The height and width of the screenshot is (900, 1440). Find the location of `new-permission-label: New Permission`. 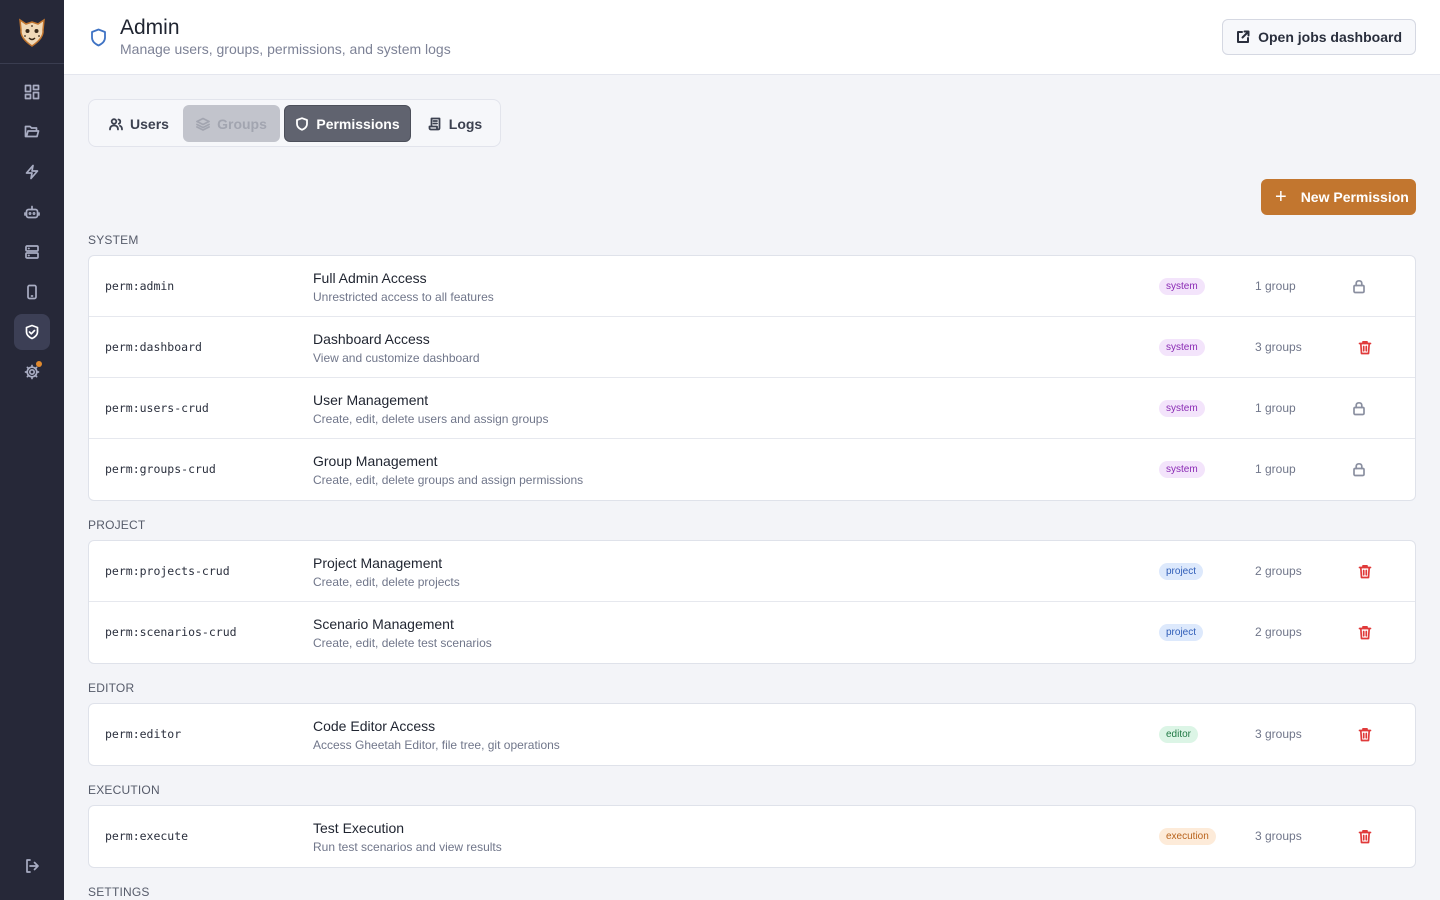

new-permission-label: New Permission is located at coordinates (1354, 197).